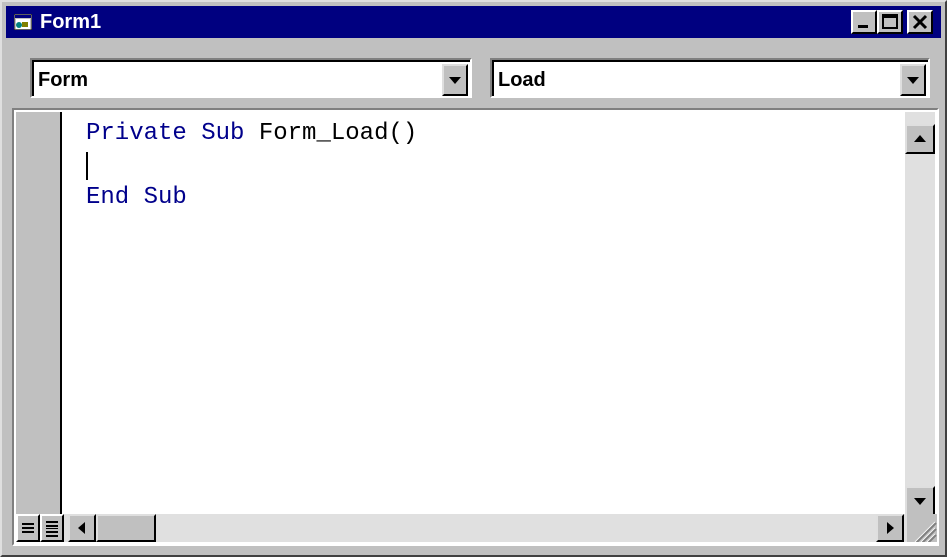 The image size is (947, 557). I want to click on arrow-down-icon, so click(920, 501).